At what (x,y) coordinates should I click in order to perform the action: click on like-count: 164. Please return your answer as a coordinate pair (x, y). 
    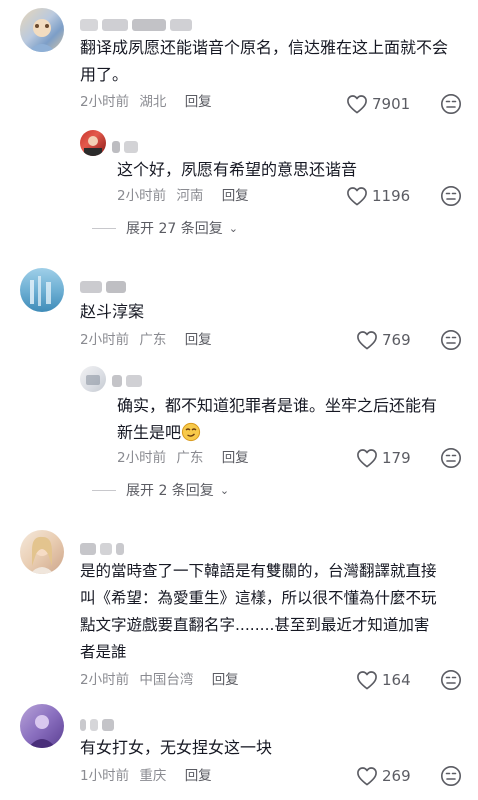
    Looking at the image, I should click on (396, 680).